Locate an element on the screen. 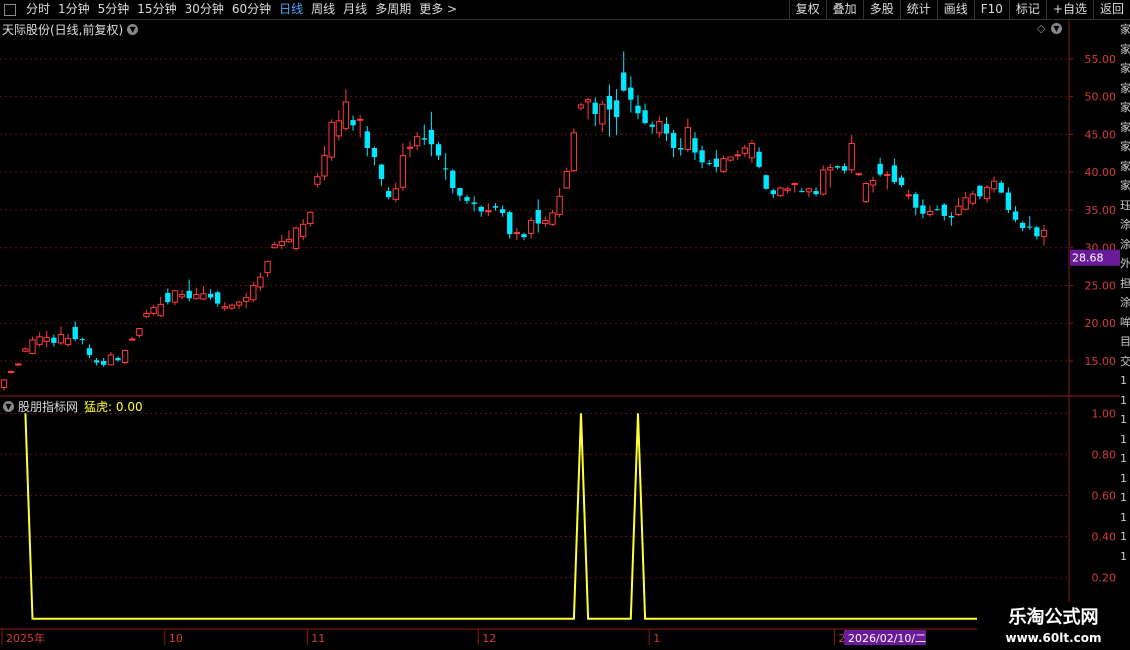  tab-fenshi: 分时 is located at coordinates (38, 9).